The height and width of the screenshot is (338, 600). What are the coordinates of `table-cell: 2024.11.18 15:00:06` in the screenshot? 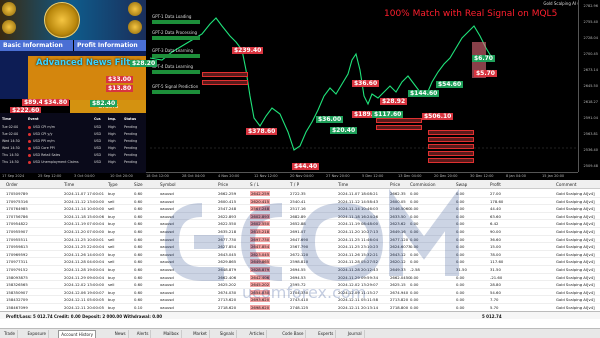 It's located at (84, 216).